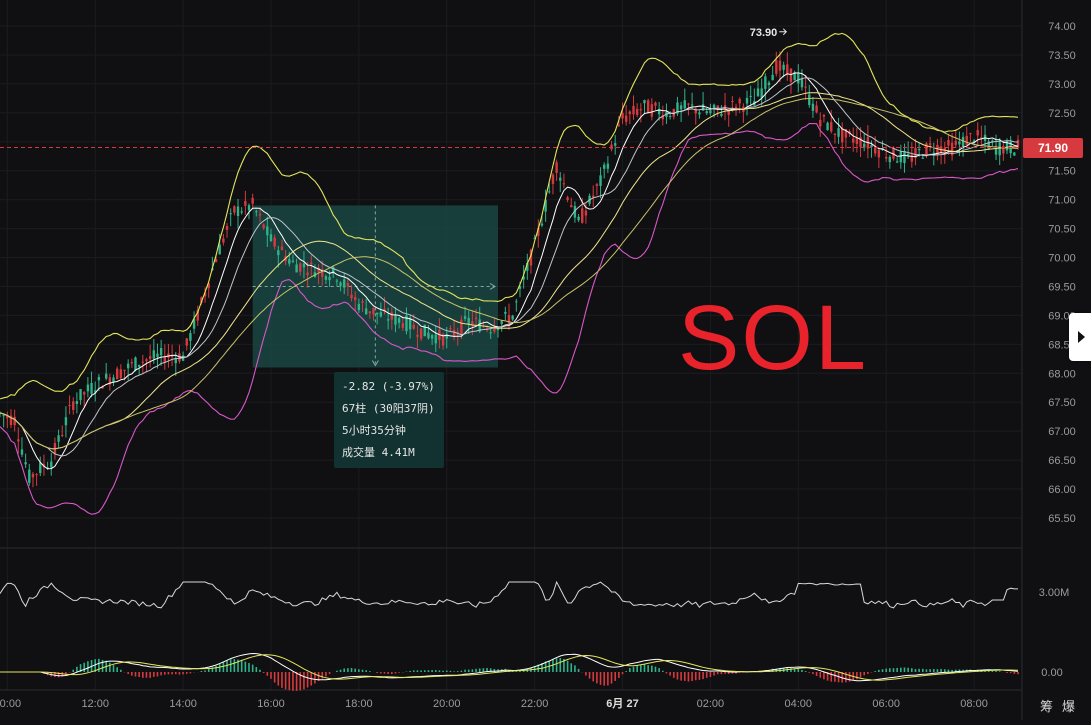 The height and width of the screenshot is (725, 1091). What do you see at coordinates (359, 704) in the screenshot?
I see `time-tick-label: 18:00` at bounding box center [359, 704].